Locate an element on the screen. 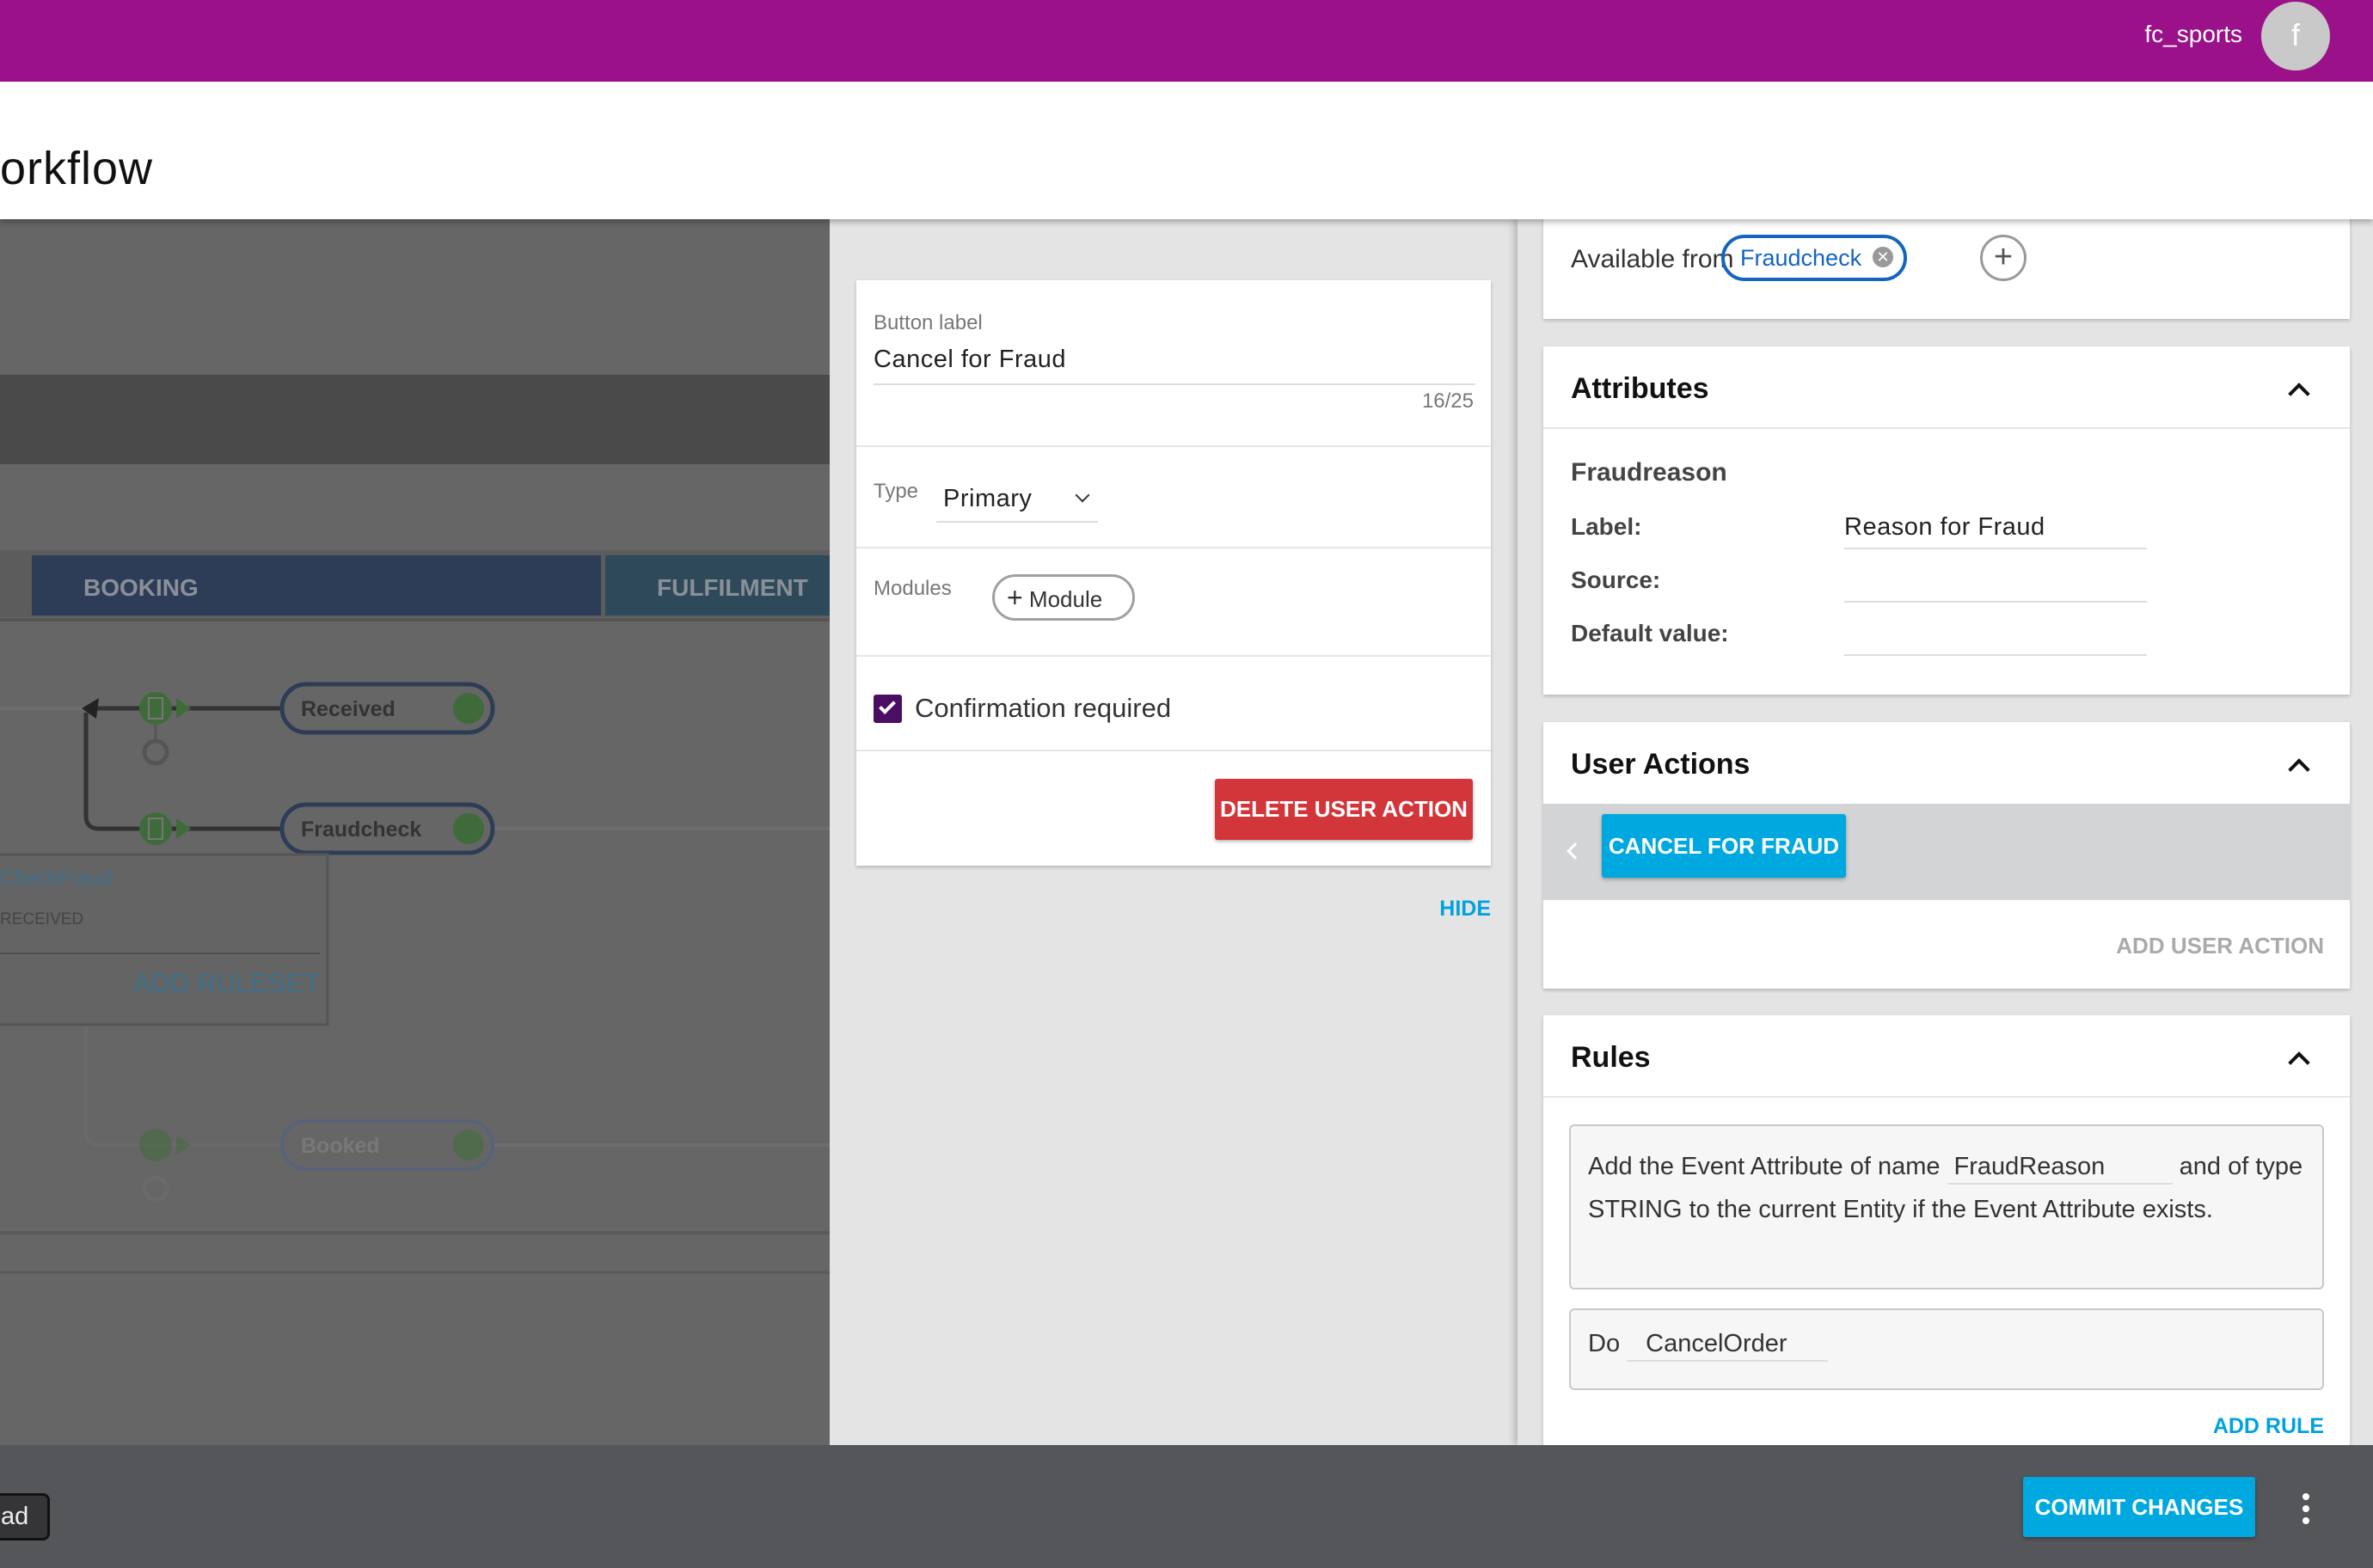 The image size is (2373, 1568). attribute-name-input: FraudReason is located at coordinates (2060, 1167).